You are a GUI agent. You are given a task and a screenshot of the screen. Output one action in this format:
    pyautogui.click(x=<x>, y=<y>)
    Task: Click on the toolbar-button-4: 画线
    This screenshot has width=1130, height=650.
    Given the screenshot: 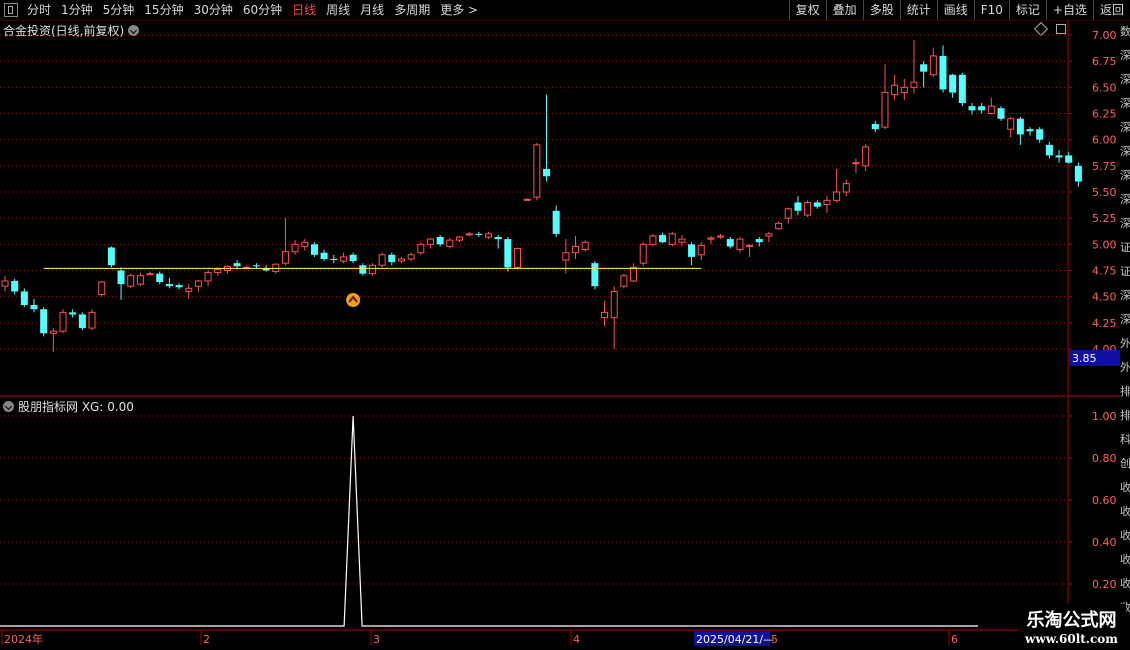 What is the action you would take?
    pyautogui.click(x=955, y=10)
    